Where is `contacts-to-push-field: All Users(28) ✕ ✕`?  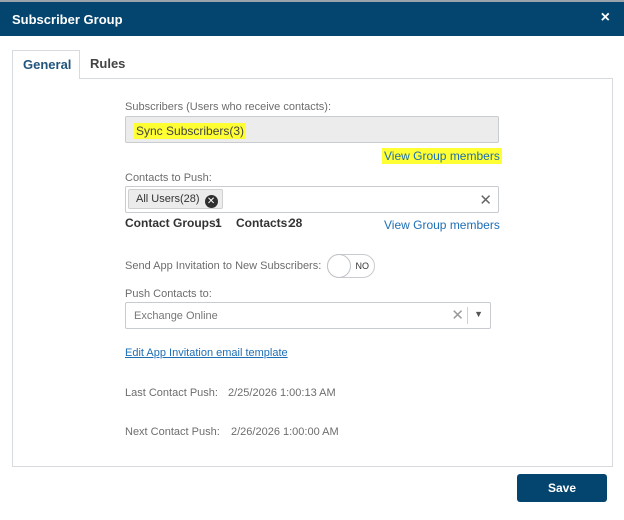
contacts-to-push-field: All Users(28) ✕ ✕ is located at coordinates (312, 199).